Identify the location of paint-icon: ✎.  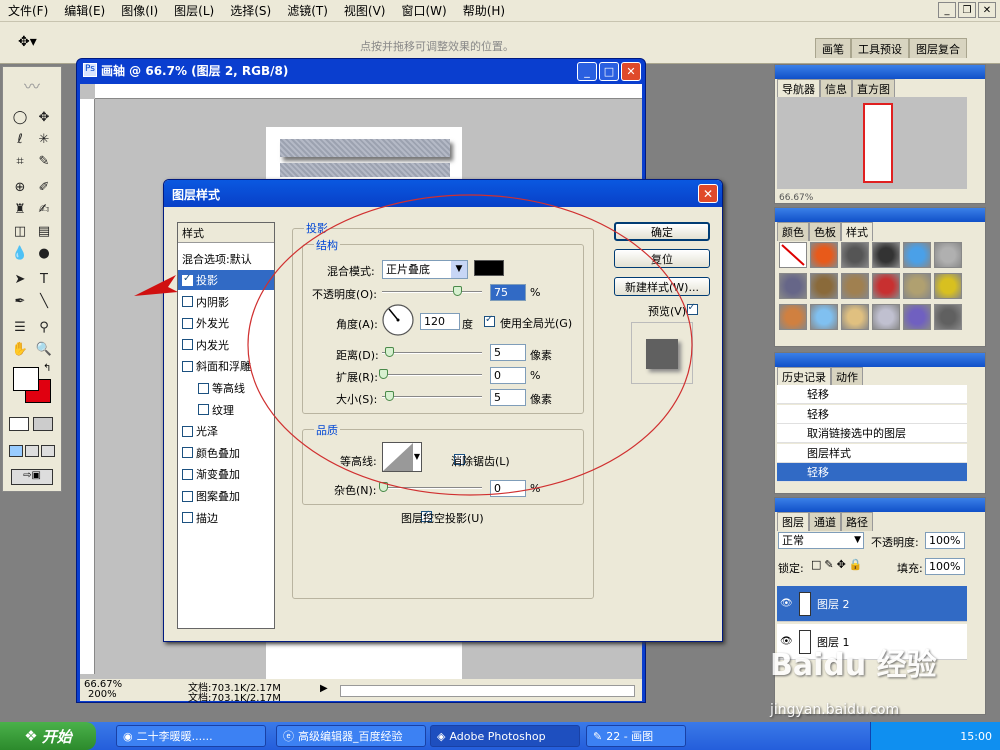
(598, 736).